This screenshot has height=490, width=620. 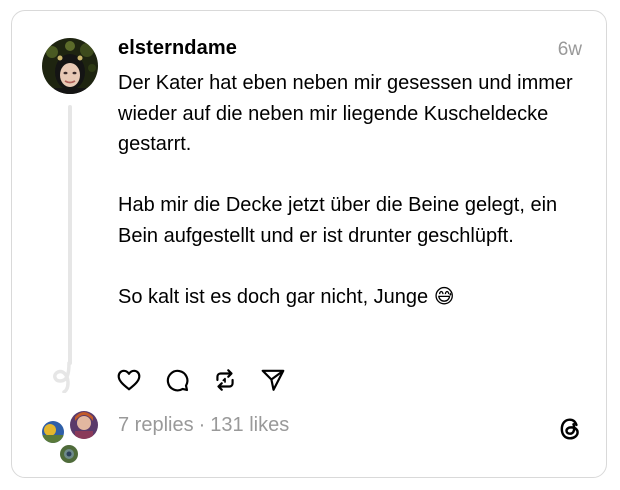 I want to click on post-paragraph: So kalt ist es doch gar nicht, Junge 😅, so click(x=286, y=296).